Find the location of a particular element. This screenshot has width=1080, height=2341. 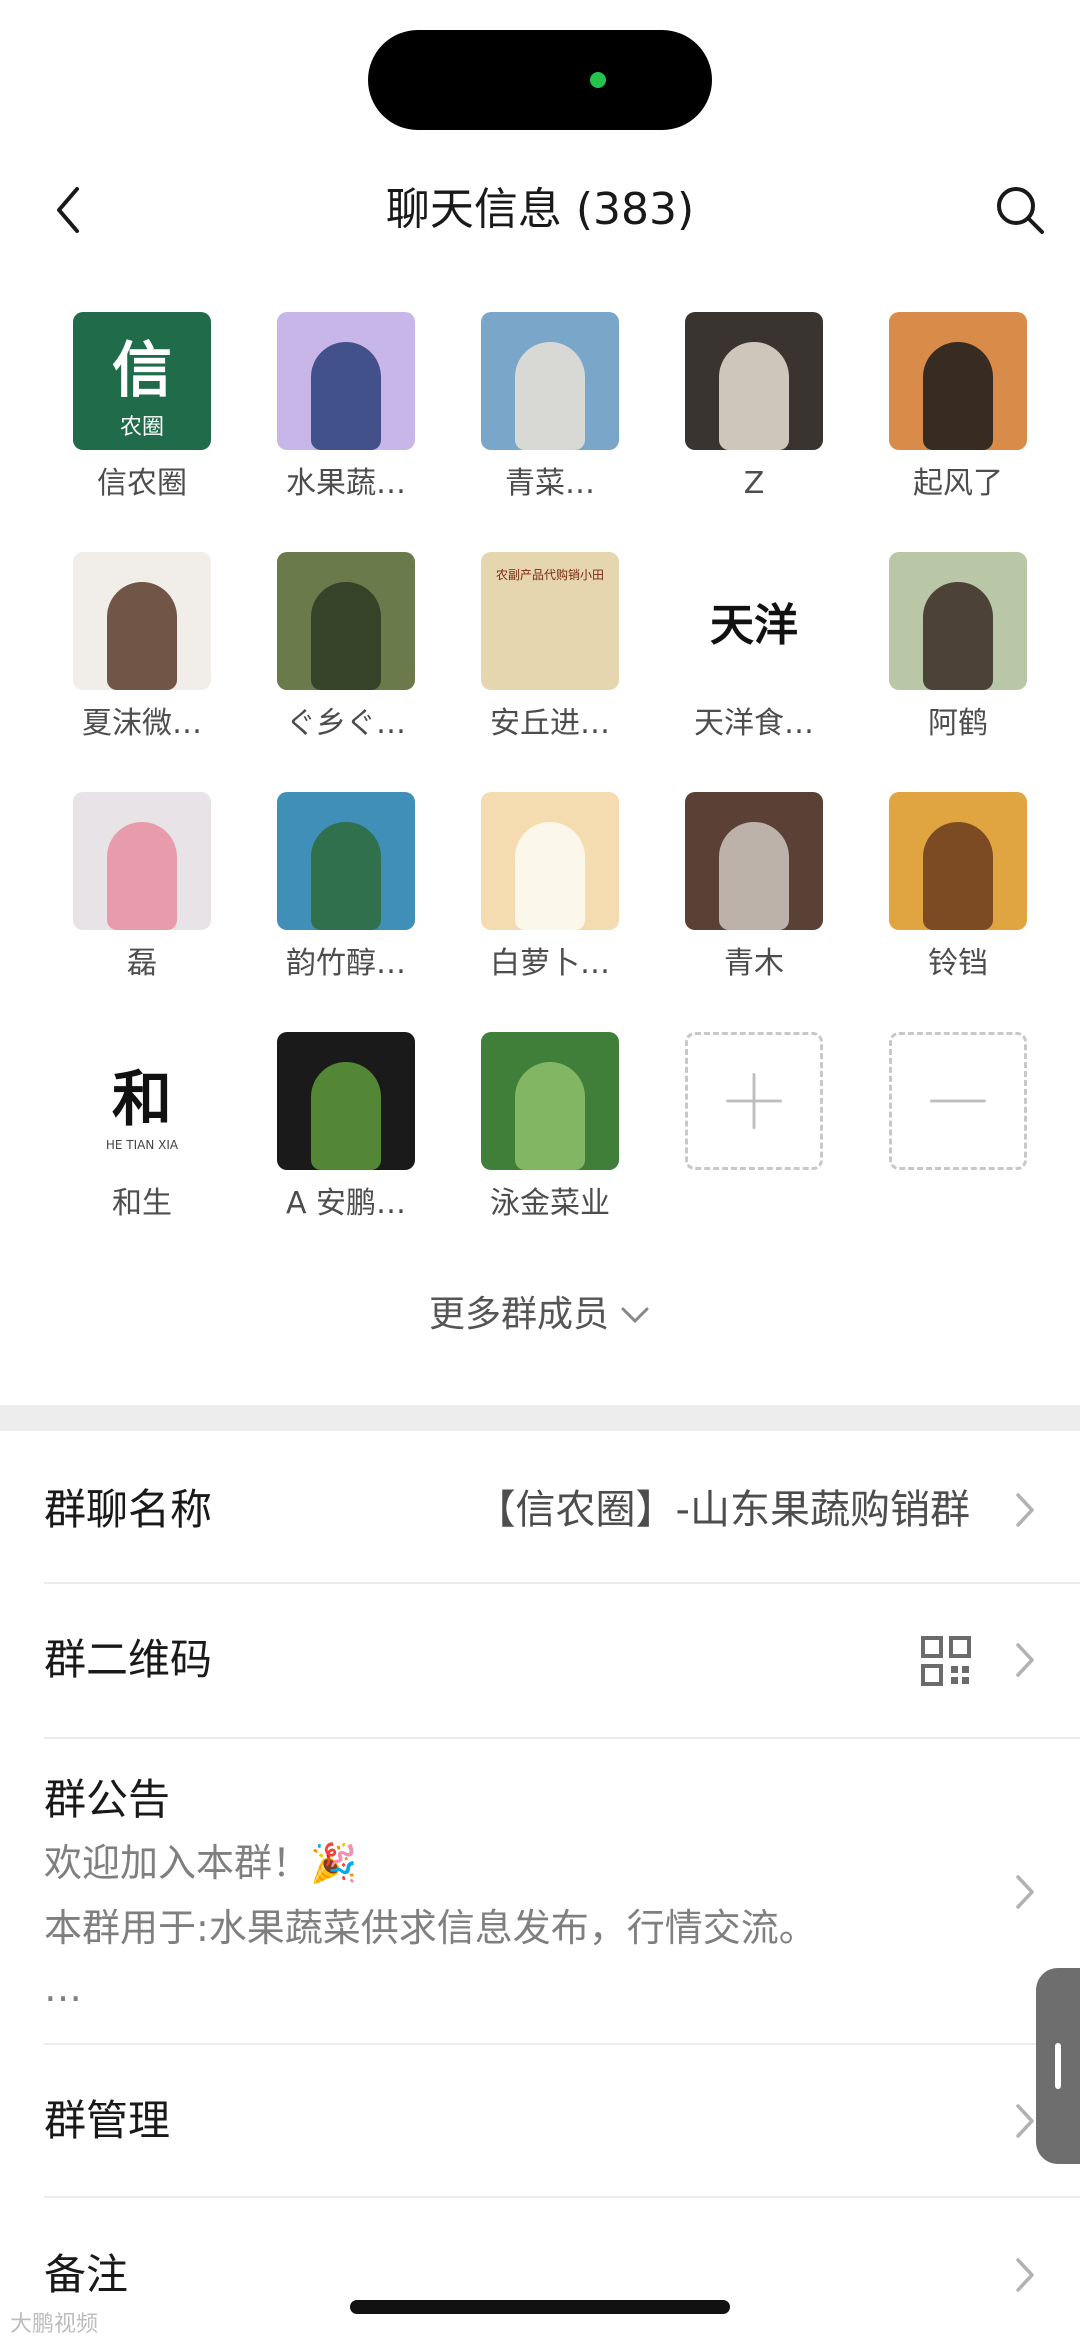

member-name: 铃铛 is located at coordinates (958, 963).